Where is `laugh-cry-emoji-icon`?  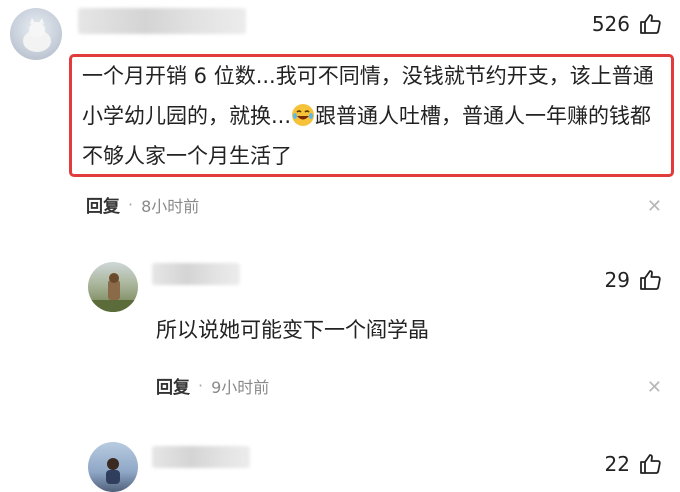 laugh-cry-emoji-icon is located at coordinates (303, 115).